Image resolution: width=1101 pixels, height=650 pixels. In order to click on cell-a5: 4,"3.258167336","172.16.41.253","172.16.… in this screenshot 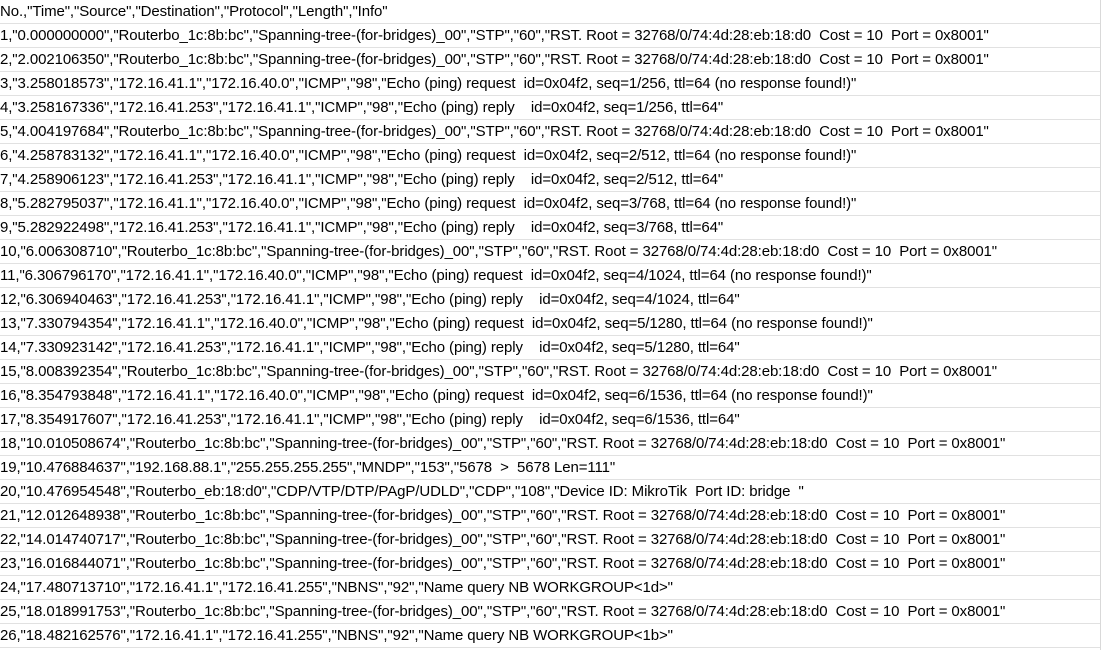, I will do `click(361, 107)`.